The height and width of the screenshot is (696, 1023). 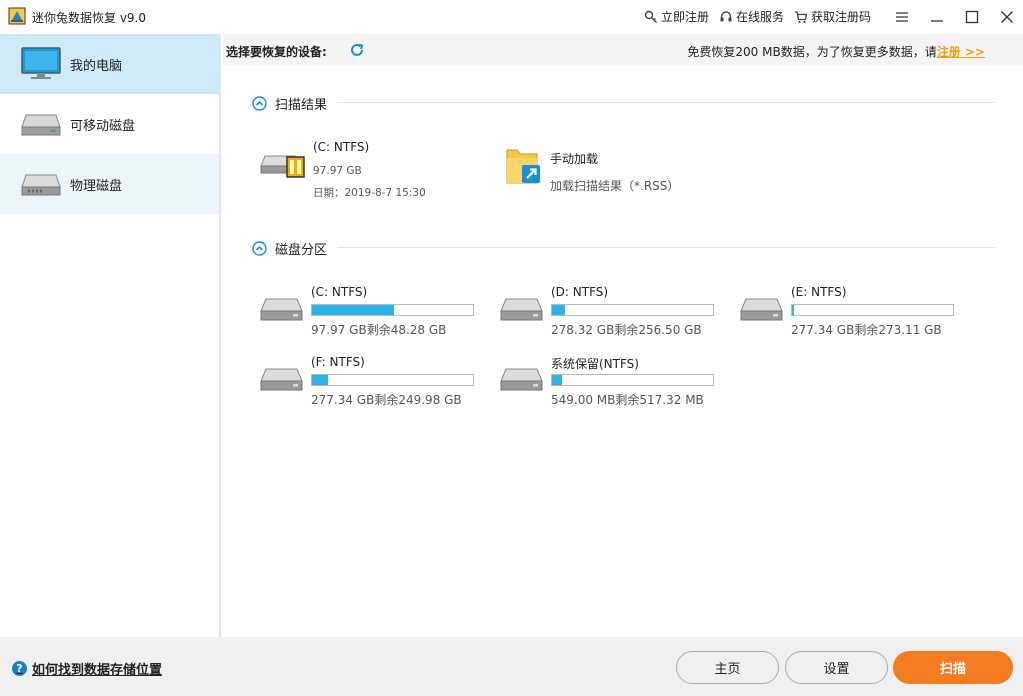 What do you see at coordinates (339, 292) in the screenshot?
I see `partition-name: (C: NTFS)` at bounding box center [339, 292].